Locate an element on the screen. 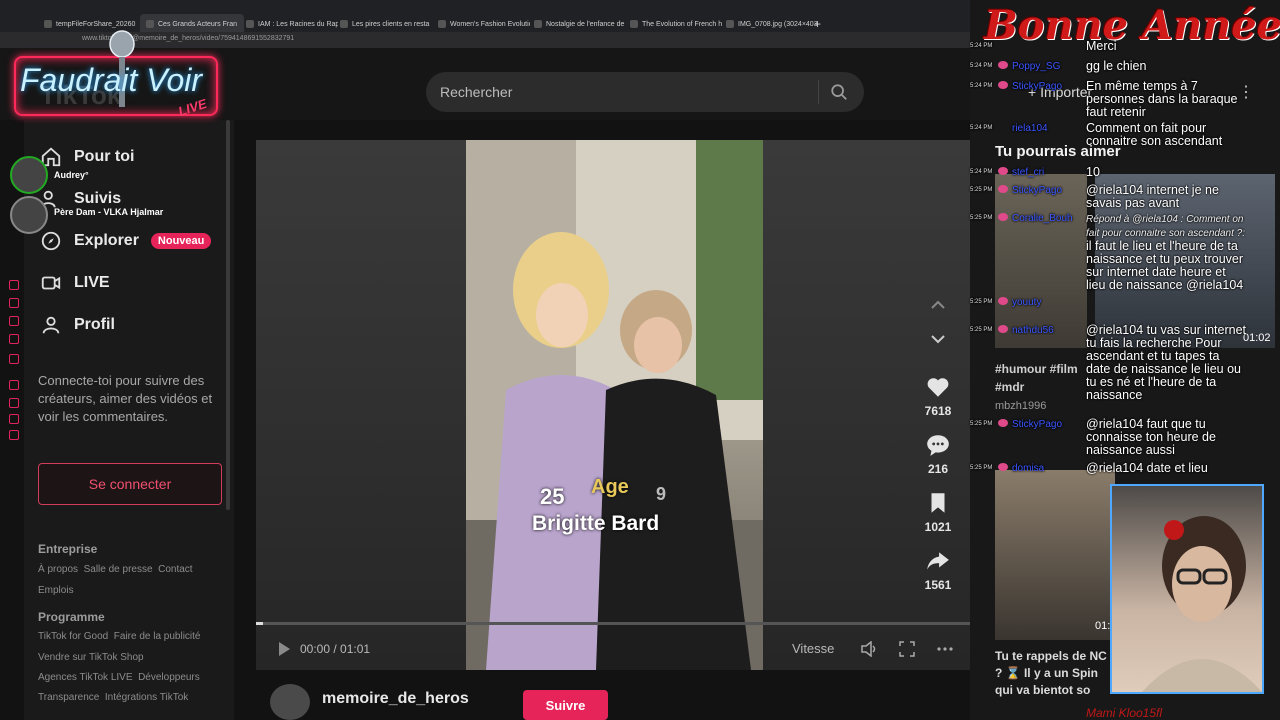 The height and width of the screenshot is (720, 1280). login-button: Se connecter is located at coordinates (130, 484).